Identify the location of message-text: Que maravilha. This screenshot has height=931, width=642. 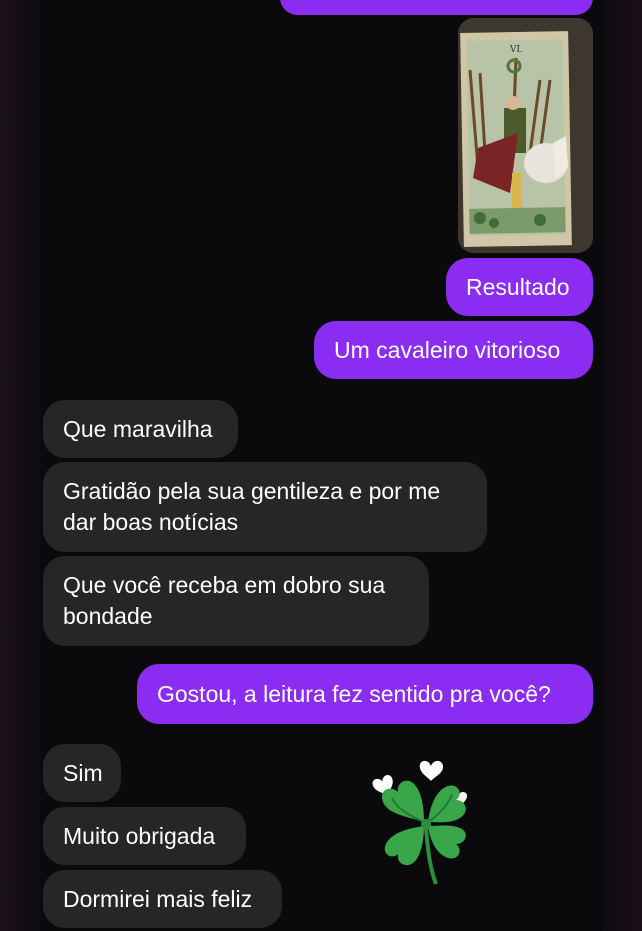
(138, 428).